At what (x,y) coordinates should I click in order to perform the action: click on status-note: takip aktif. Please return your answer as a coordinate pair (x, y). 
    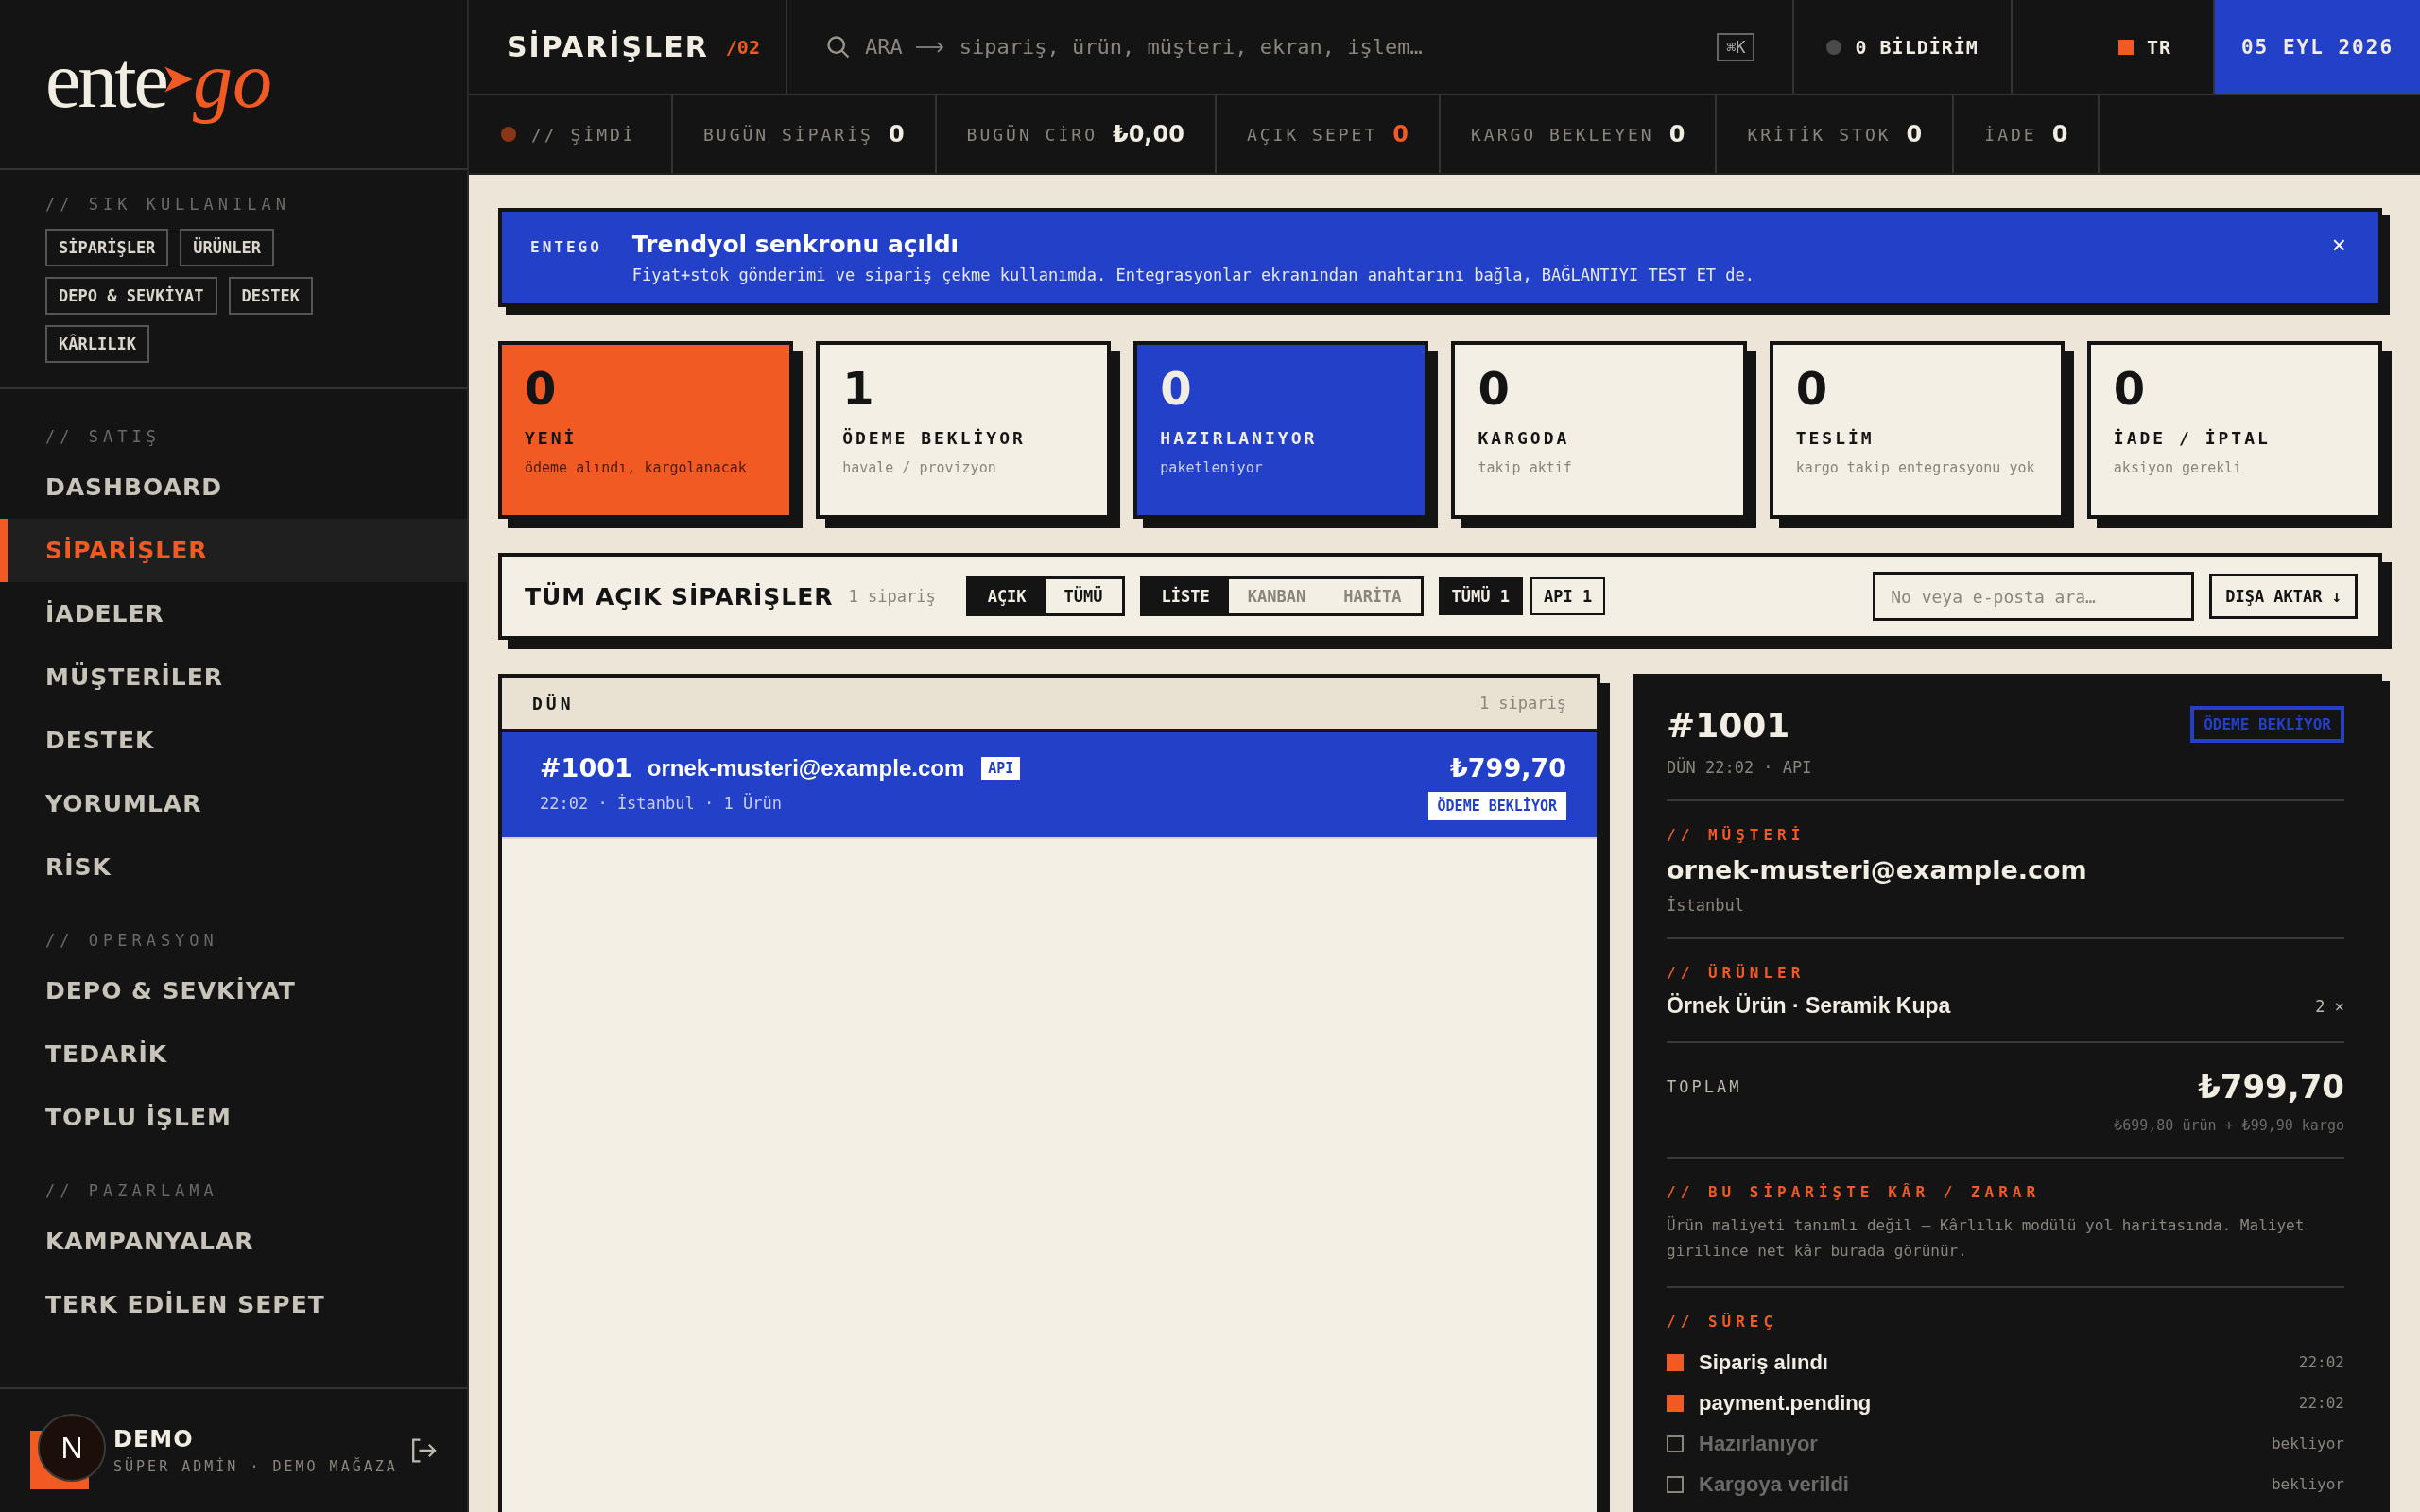
    Looking at the image, I should click on (1525, 468).